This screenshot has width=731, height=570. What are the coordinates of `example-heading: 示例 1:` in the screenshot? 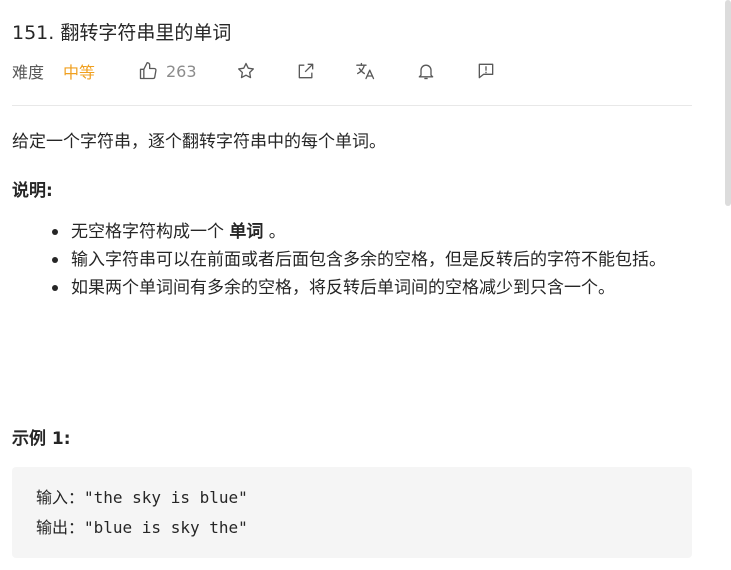 It's located at (41, 439).